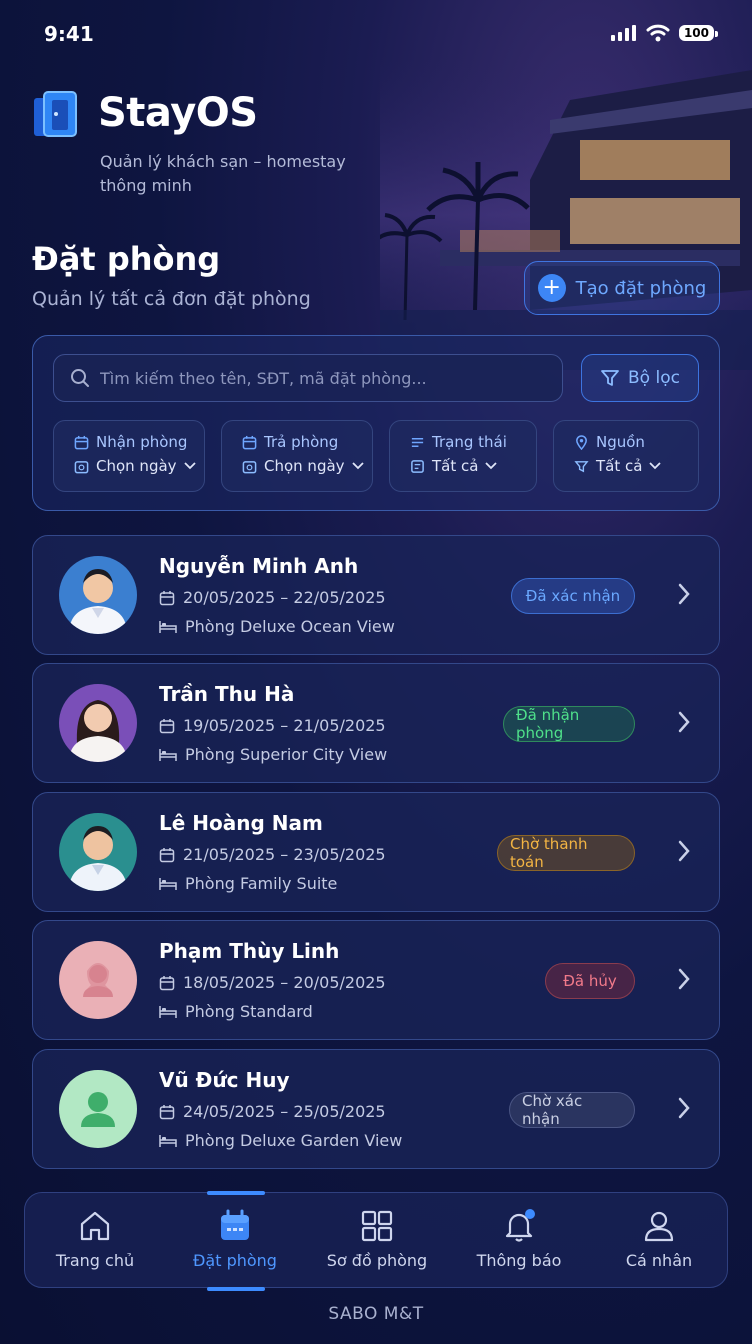  What do you see at coordinates (376, 1314) in the screenshot?
I see `footer-brand: SABO M&T` at bounding box center [376, 1314].